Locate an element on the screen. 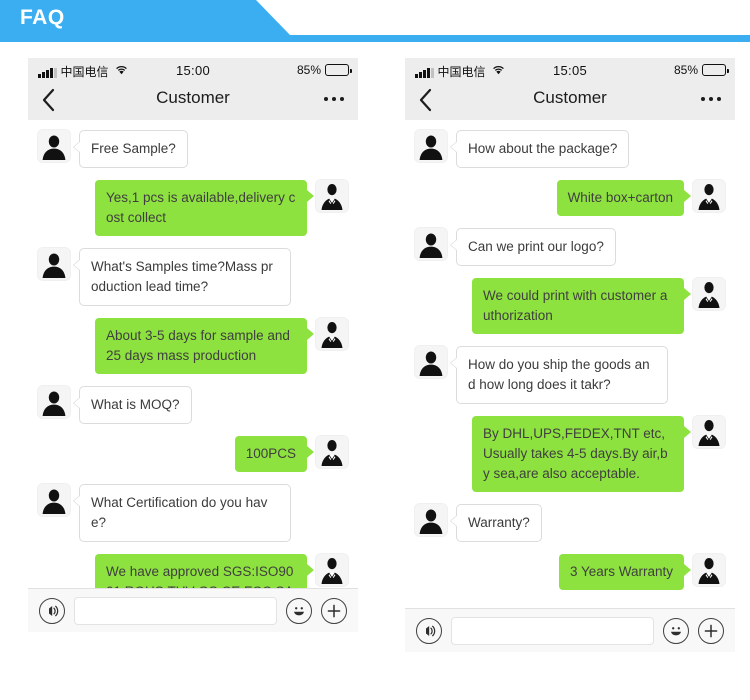  chat-message: How about the package? is located at coordinates (570, 149).